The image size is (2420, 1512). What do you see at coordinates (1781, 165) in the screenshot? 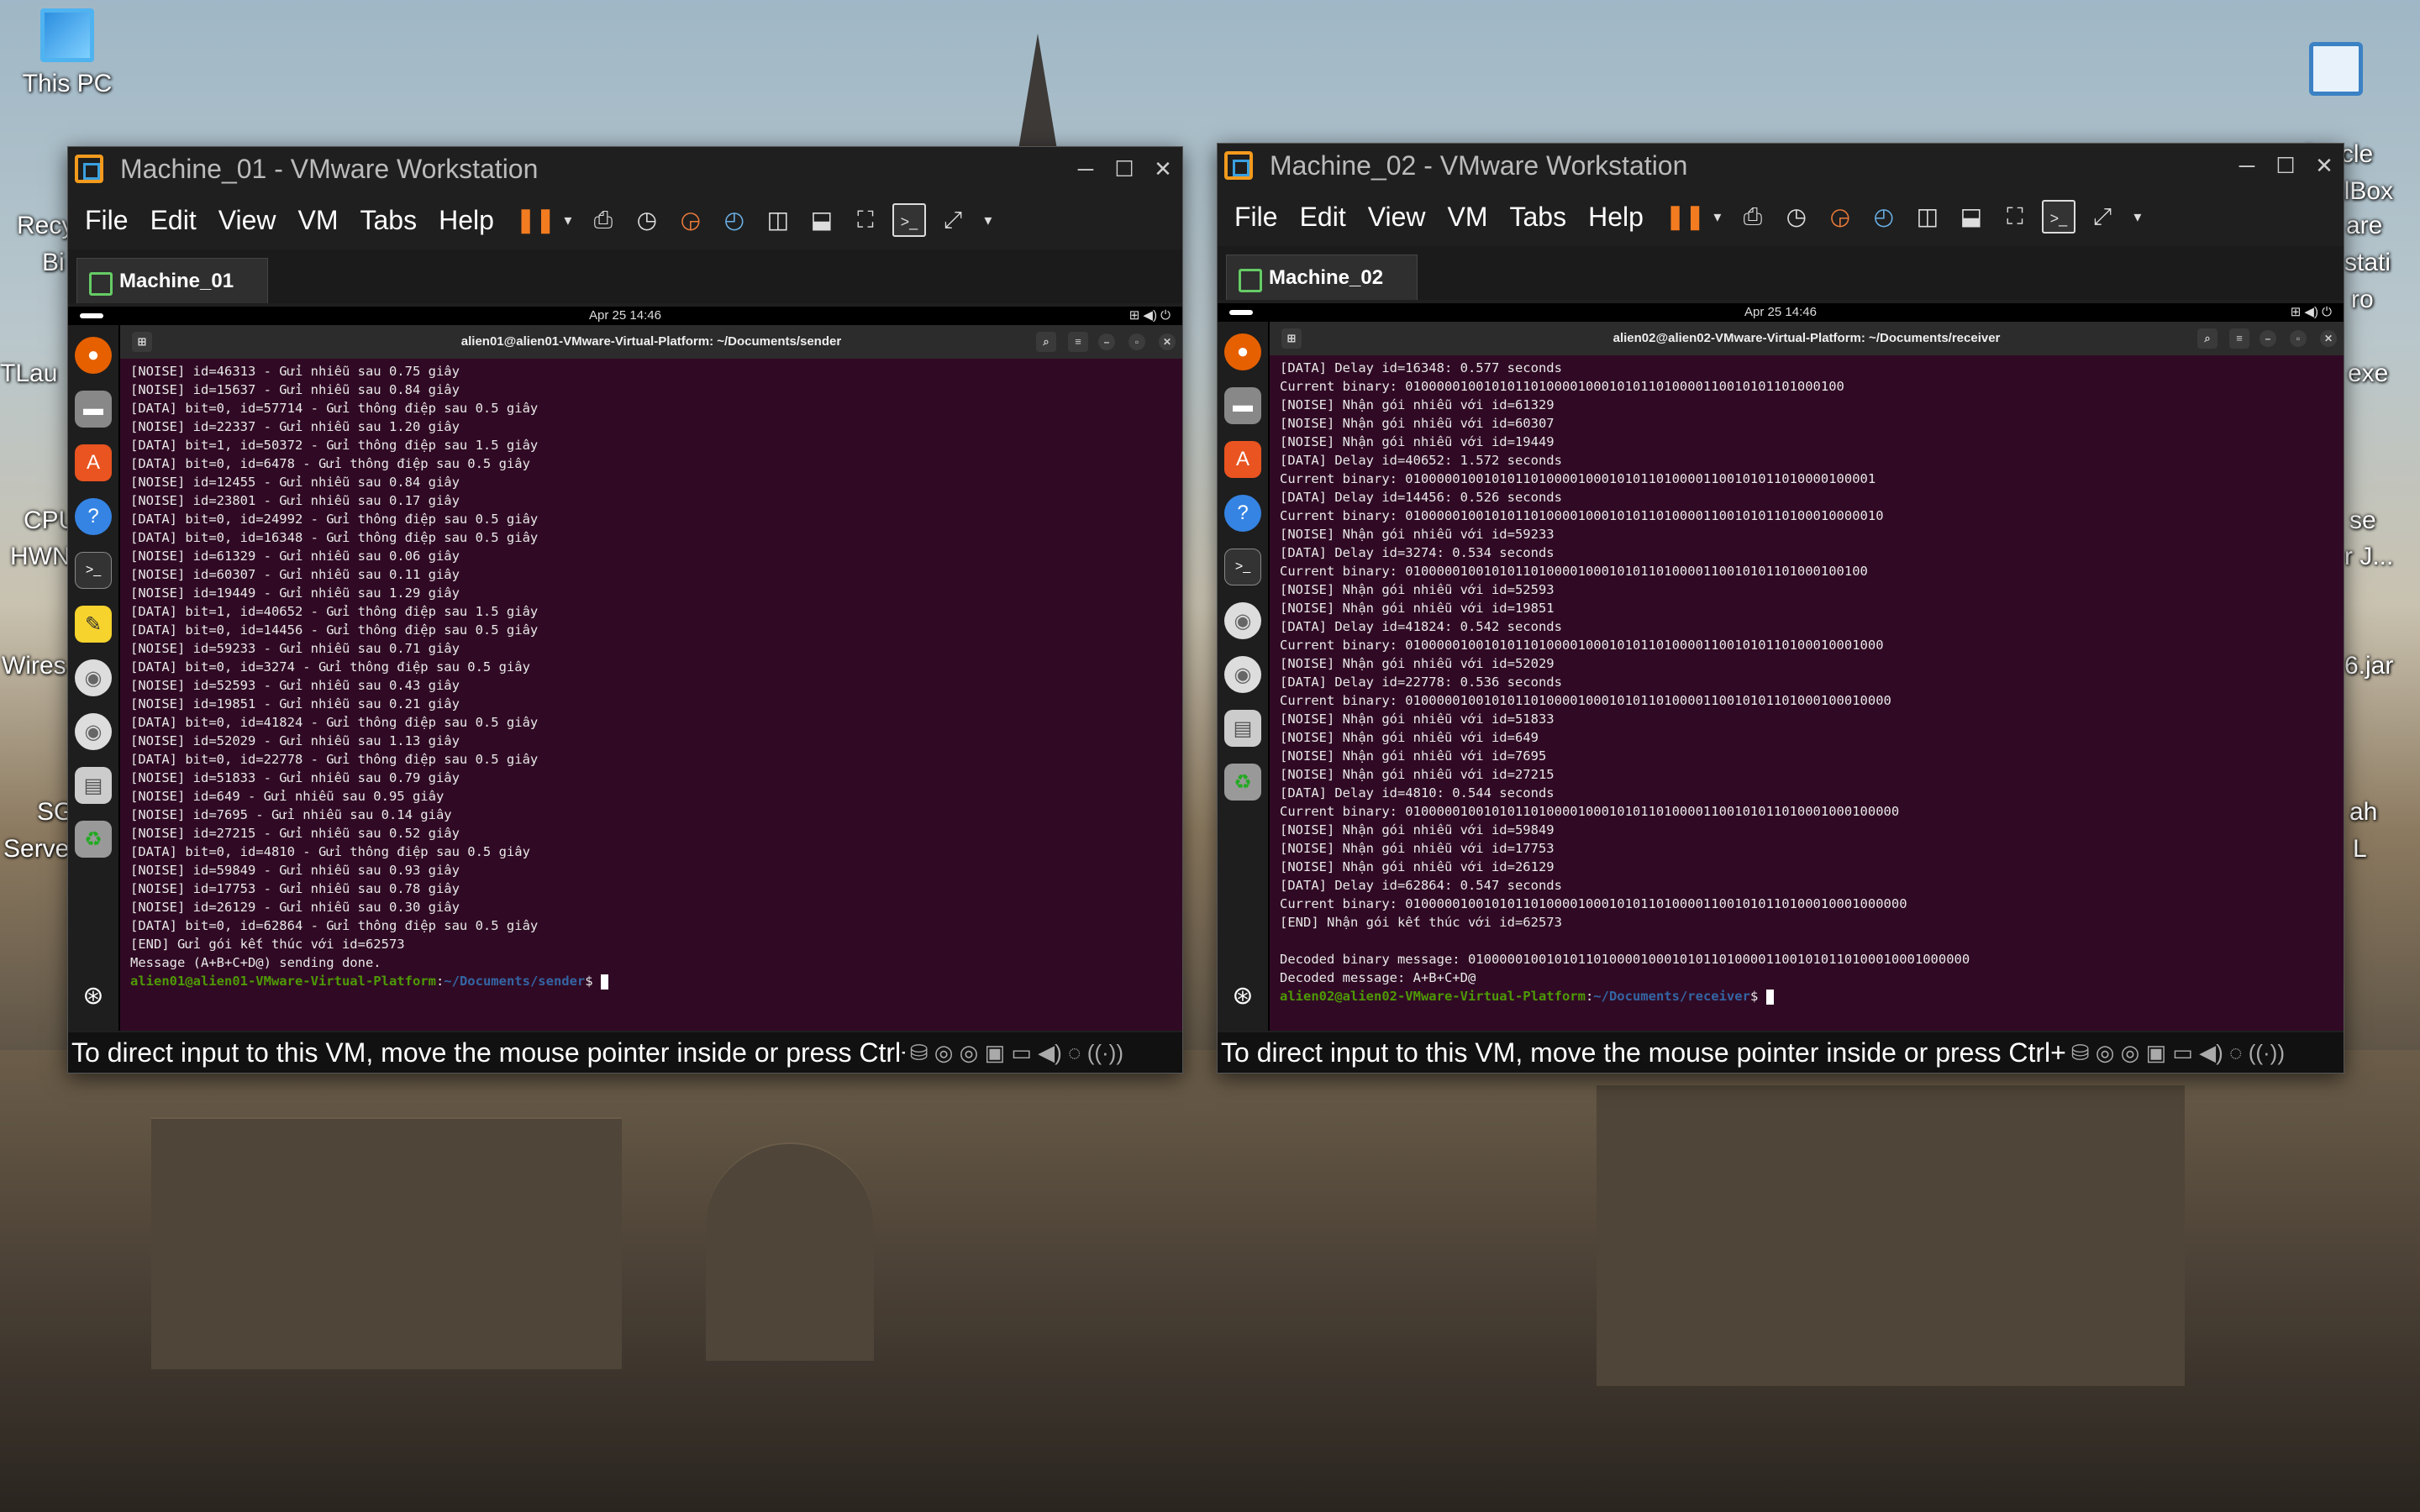
I see `title-bar: Machine_02 - VMware Workstation ─ ☐ ✕` at bounding box center [1781, 165].